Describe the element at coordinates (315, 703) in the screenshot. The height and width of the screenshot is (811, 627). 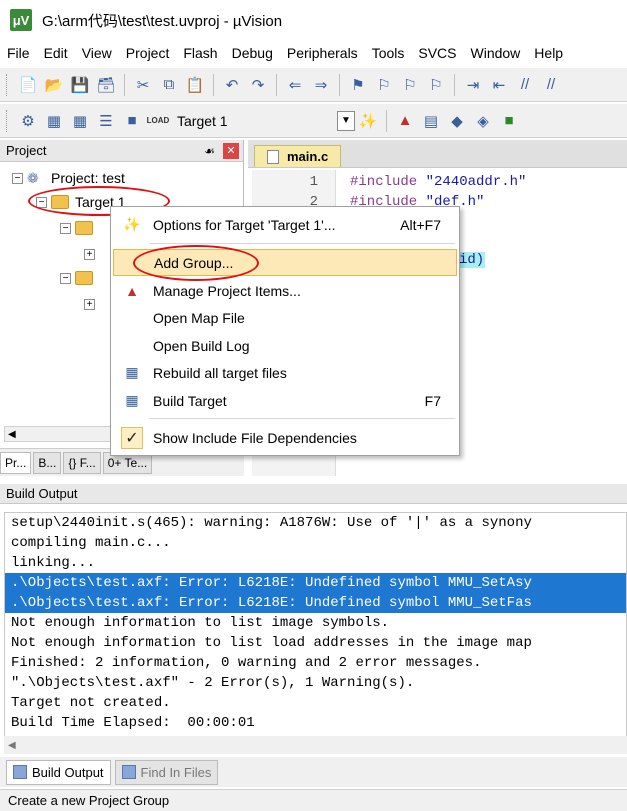
I see `output-line: Target not created.` at that location.